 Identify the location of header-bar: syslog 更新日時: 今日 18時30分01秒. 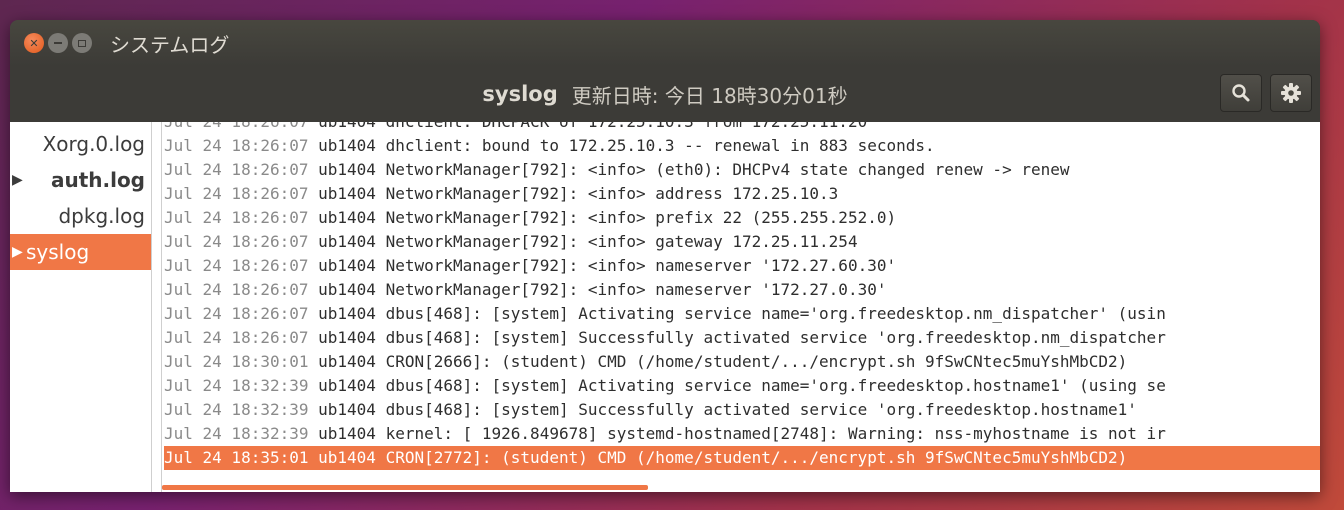
(665, 94).